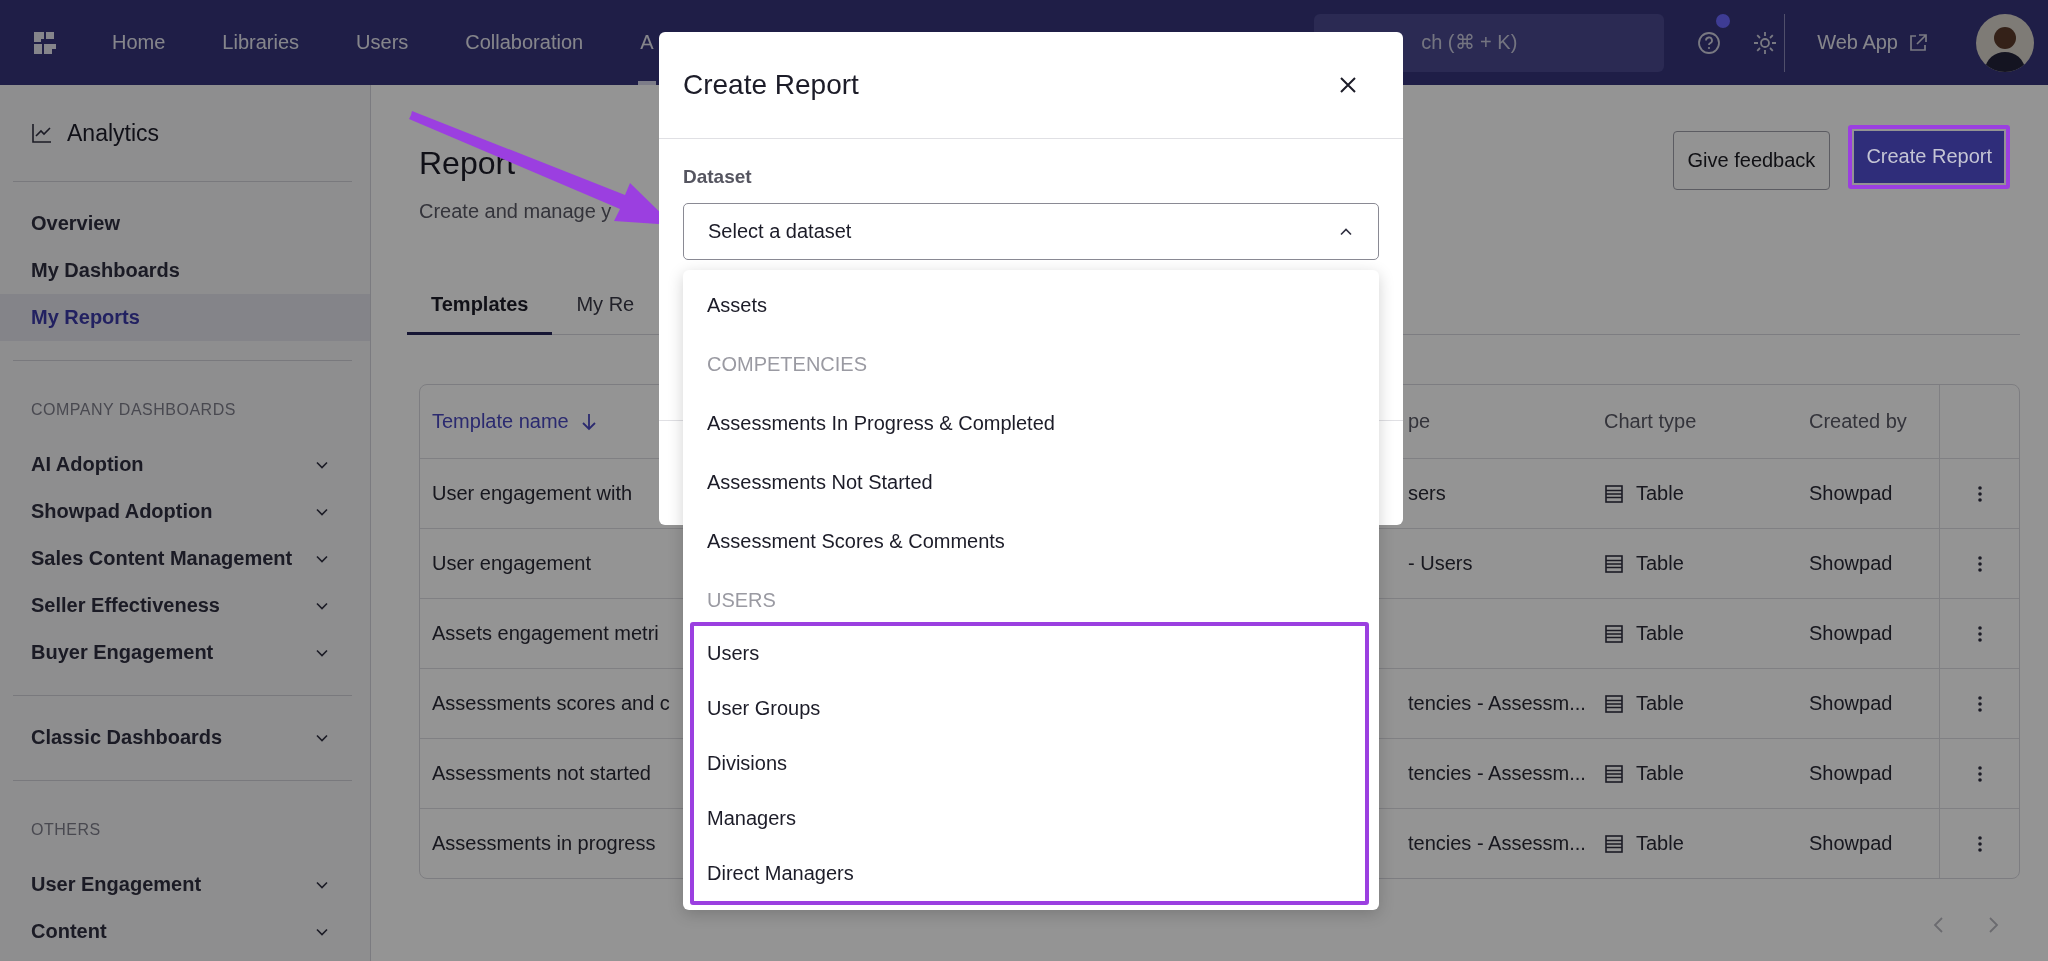  I want to click on nav-tab: Users, so click(382, 42).